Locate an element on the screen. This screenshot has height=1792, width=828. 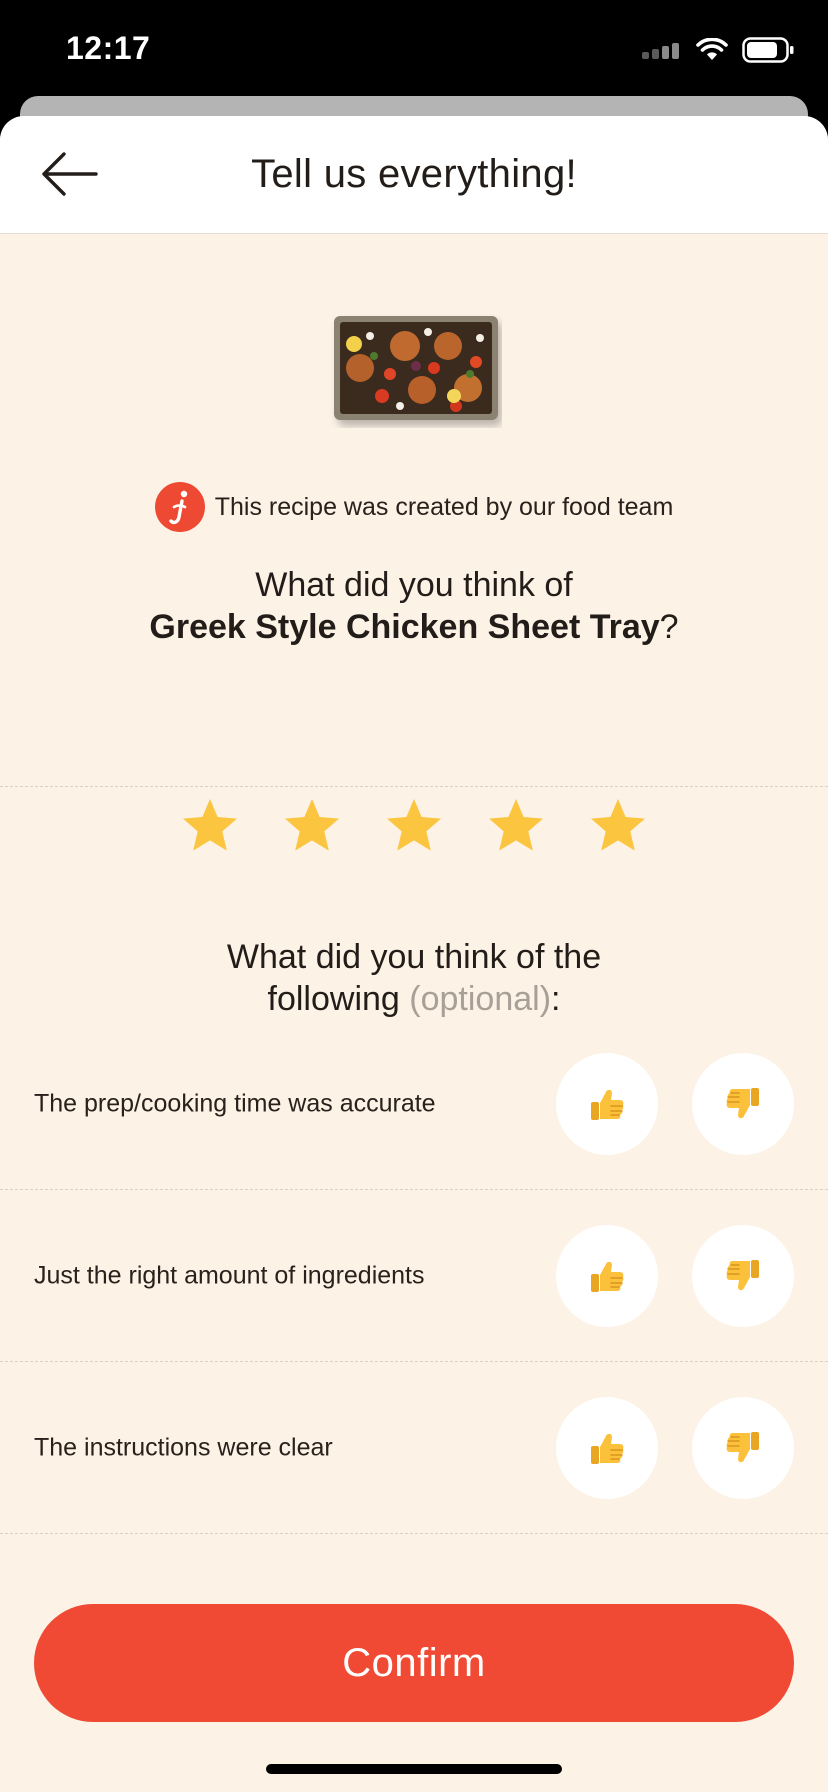
feedback-row: The instructions were clear is located at coordinates (414, 1448).